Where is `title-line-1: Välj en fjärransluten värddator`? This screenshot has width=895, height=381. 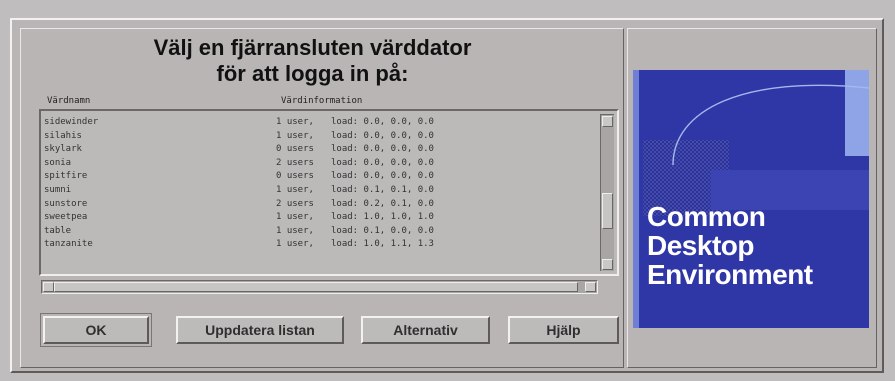
title-line-1: Välj en fjärransluten värddator is located at coordinates (312, 47).